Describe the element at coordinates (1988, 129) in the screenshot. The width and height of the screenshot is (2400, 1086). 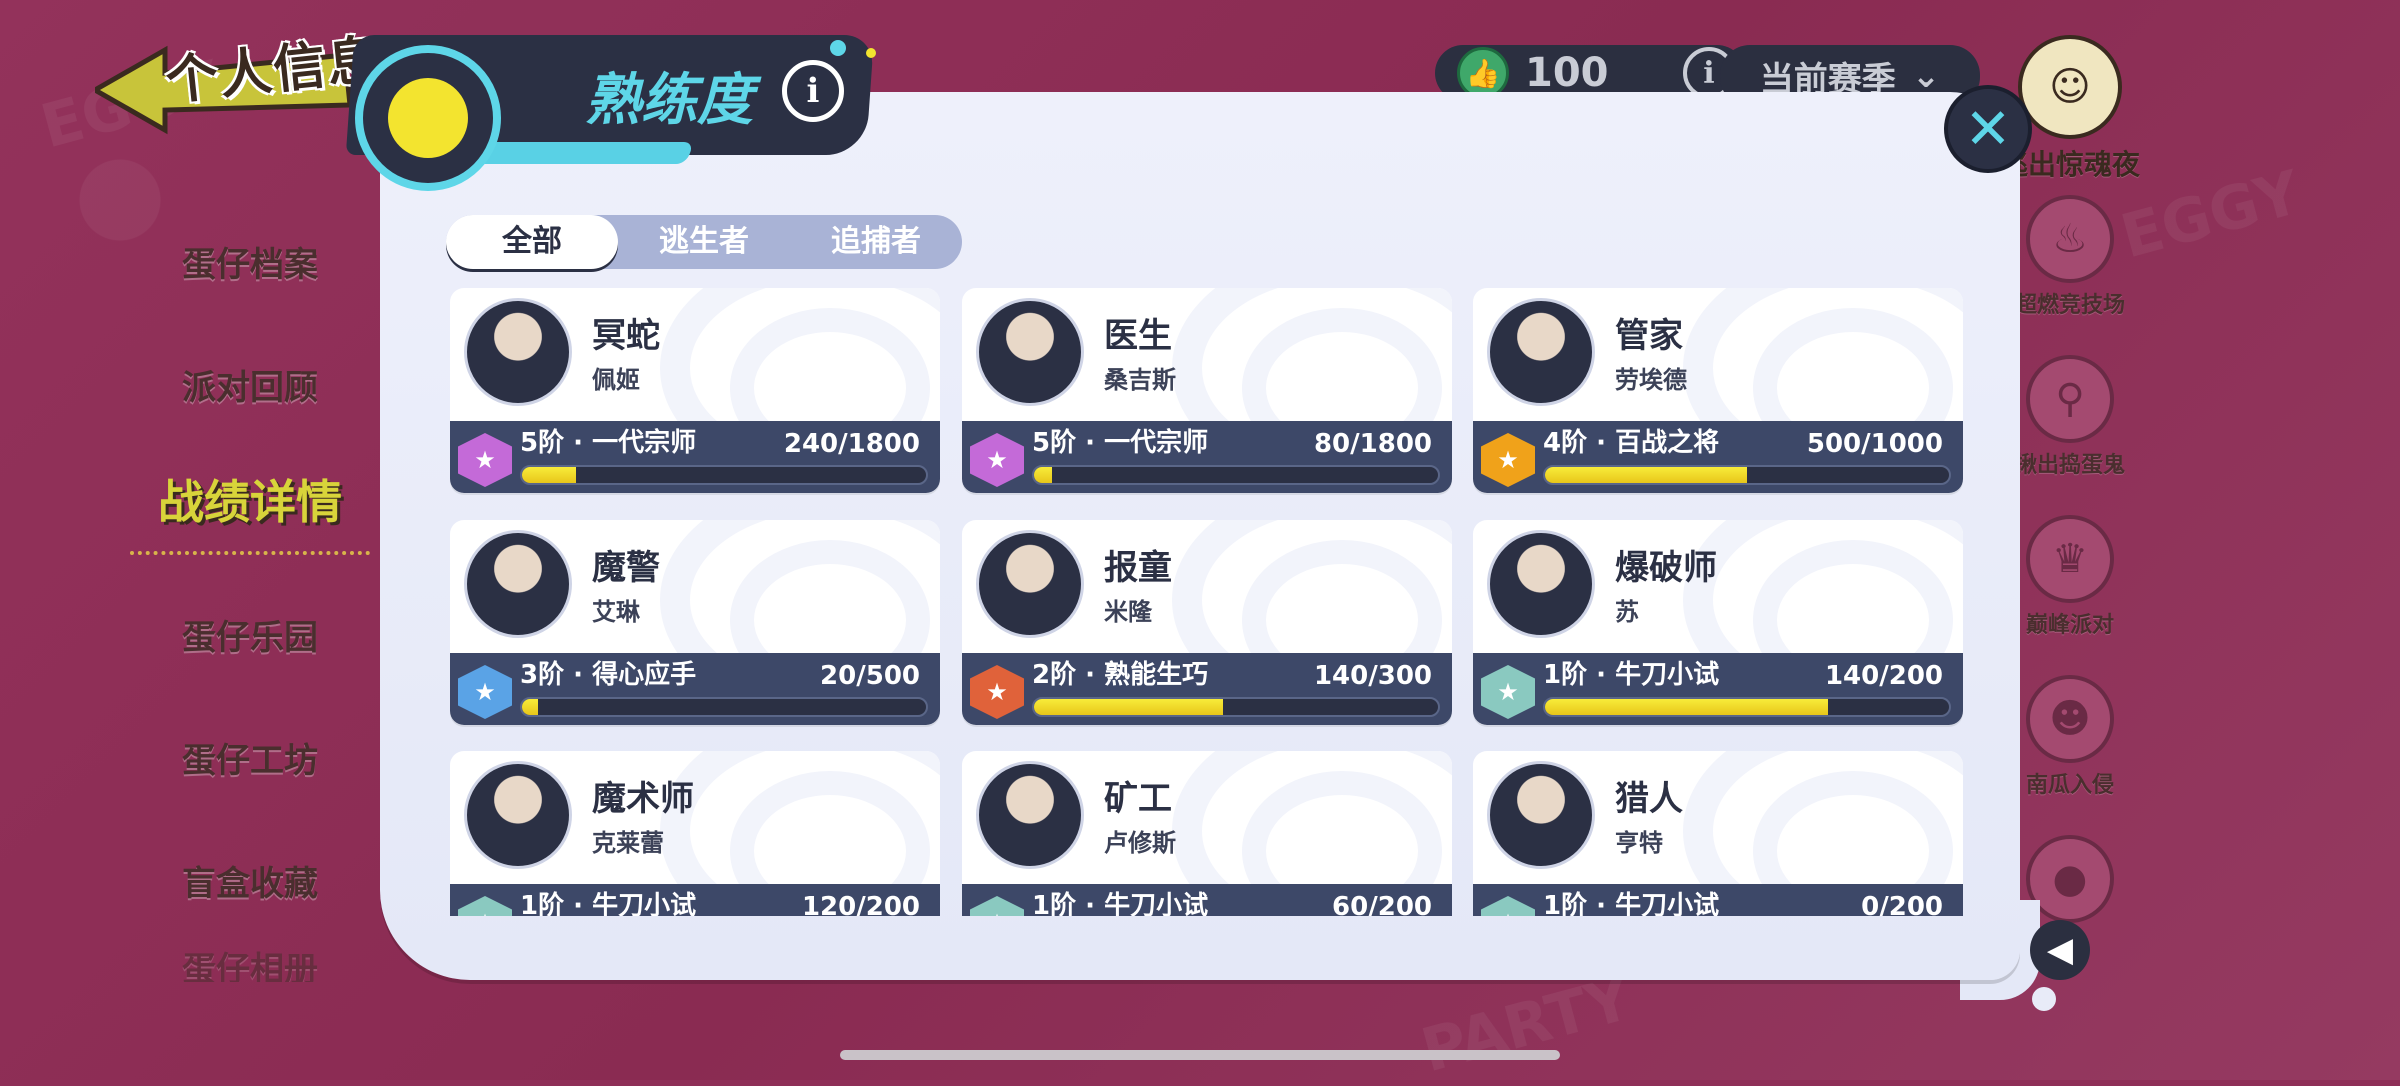
I see `close-button: ✕` at that location.